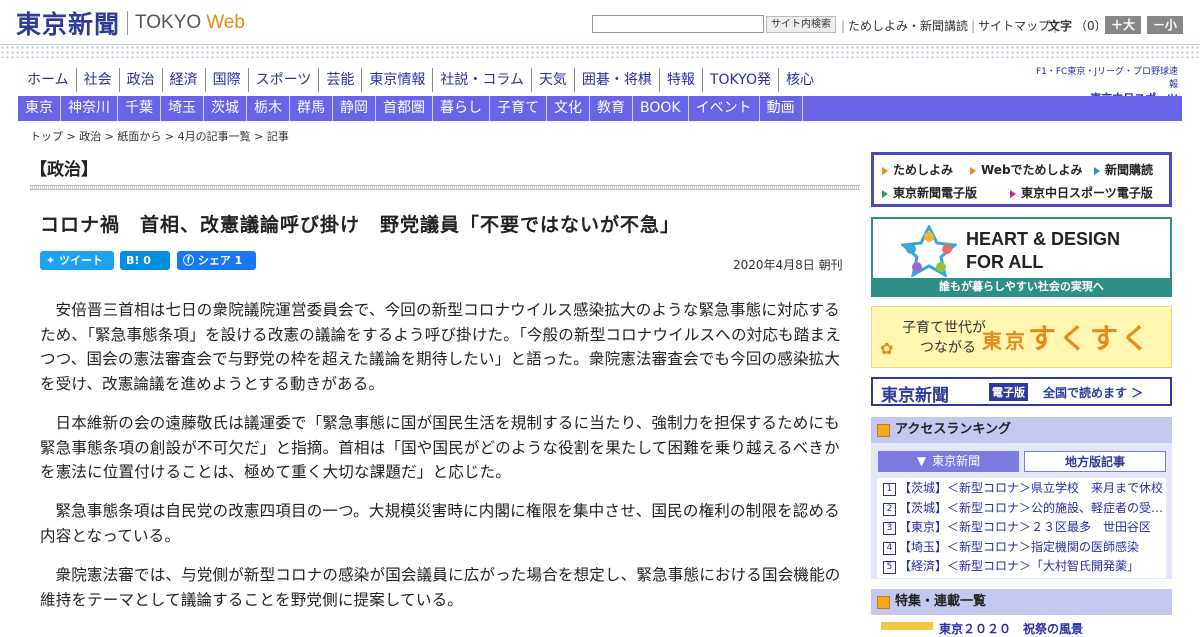 The height and width of the screenshot is (637, 1200). I want to click on twitter-bird-icon: ✦, so click(53, 260).